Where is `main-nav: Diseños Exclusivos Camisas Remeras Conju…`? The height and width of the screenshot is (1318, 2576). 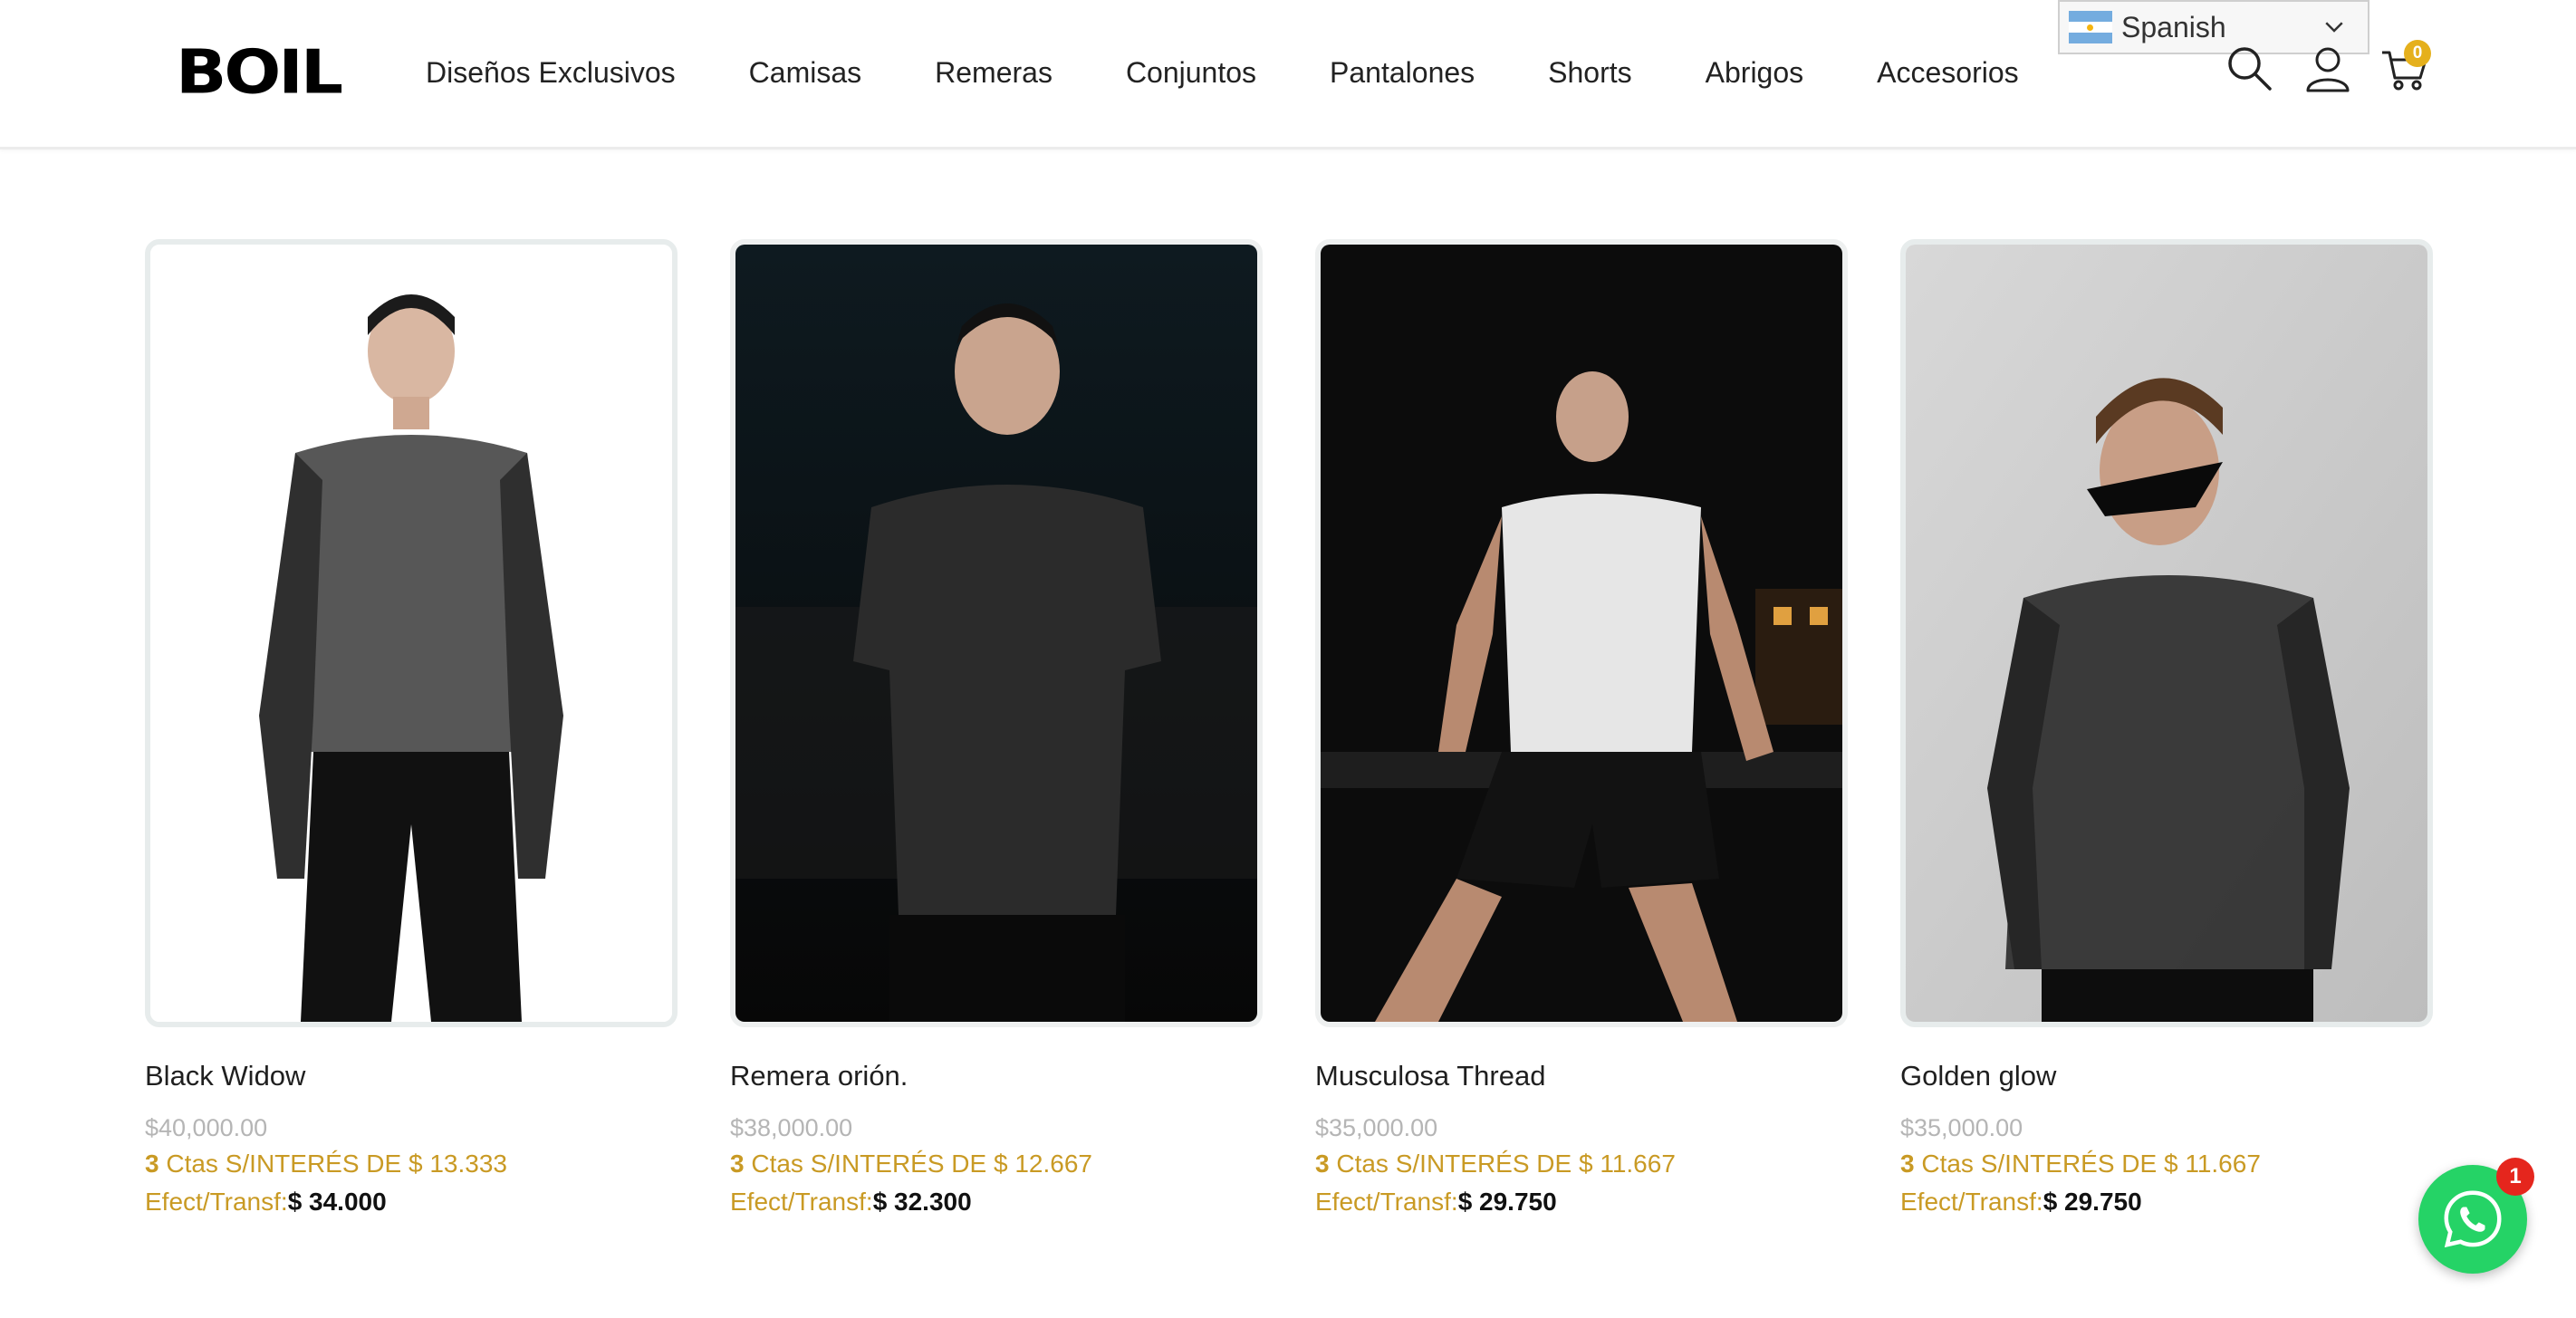
main-nav: Diseños Exclusivos Camisas Remeras Conju… is located at coordinates (1259, 73).